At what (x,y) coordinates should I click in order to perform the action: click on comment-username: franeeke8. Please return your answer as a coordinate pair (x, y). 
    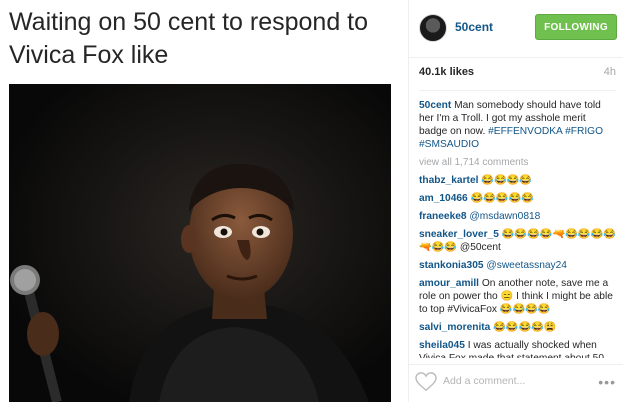
    Looking at the image, I should click on (443, 216).